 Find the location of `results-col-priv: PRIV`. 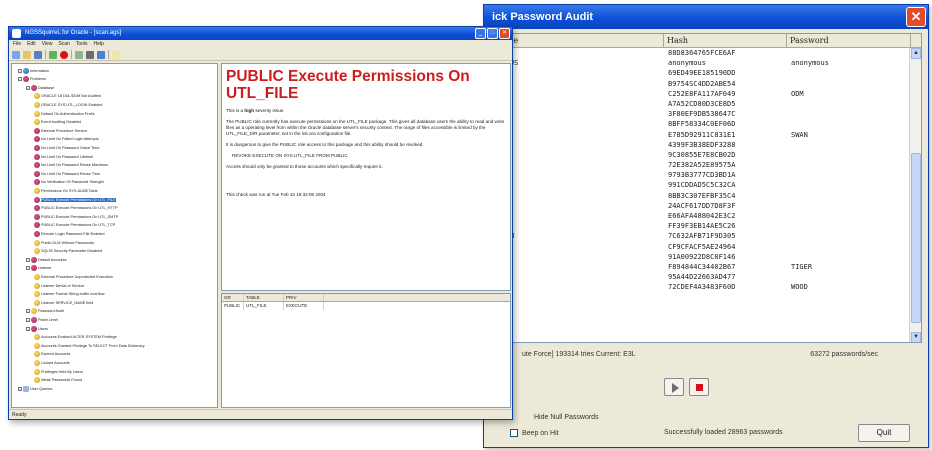

results-col-priv: PRIV is located at coordinates (304, 297).